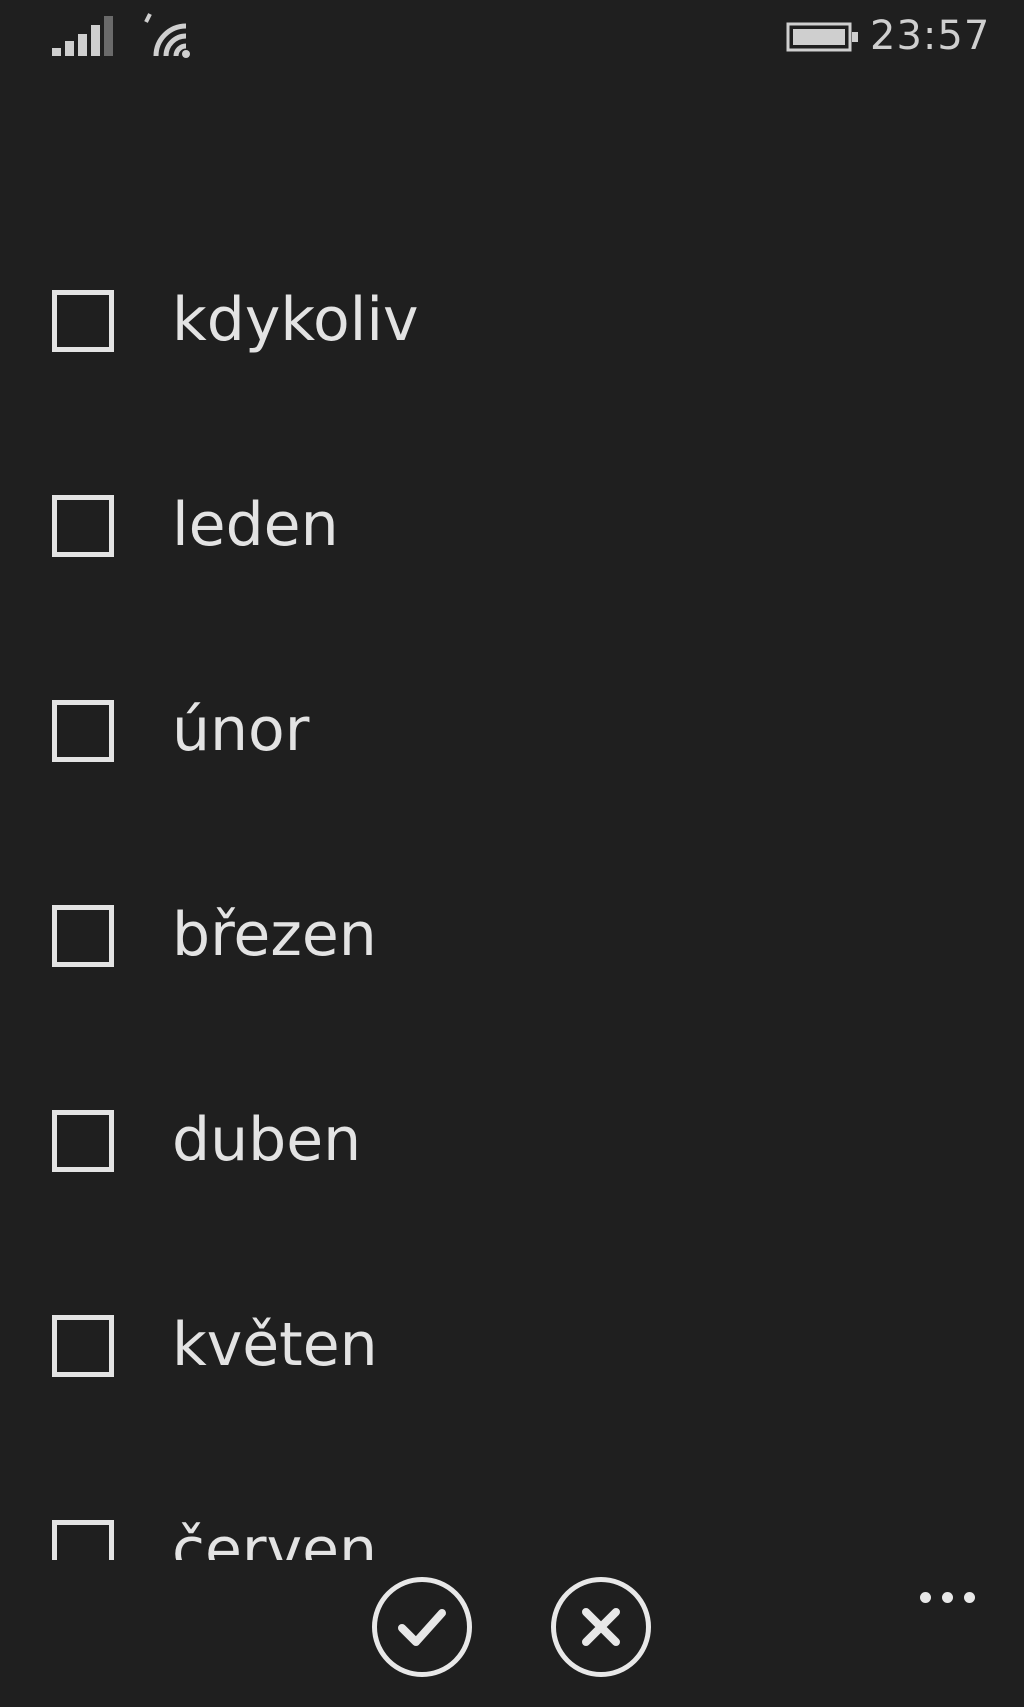 This screenshot has width=1024, height=1707. I want to click on accept-button, so click(422, 1627).